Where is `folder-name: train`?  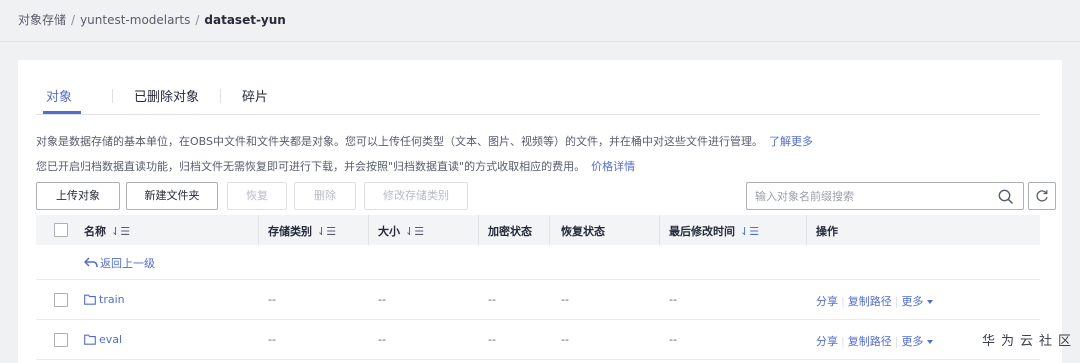
folder-name: train is located at coordinates (112, 299).